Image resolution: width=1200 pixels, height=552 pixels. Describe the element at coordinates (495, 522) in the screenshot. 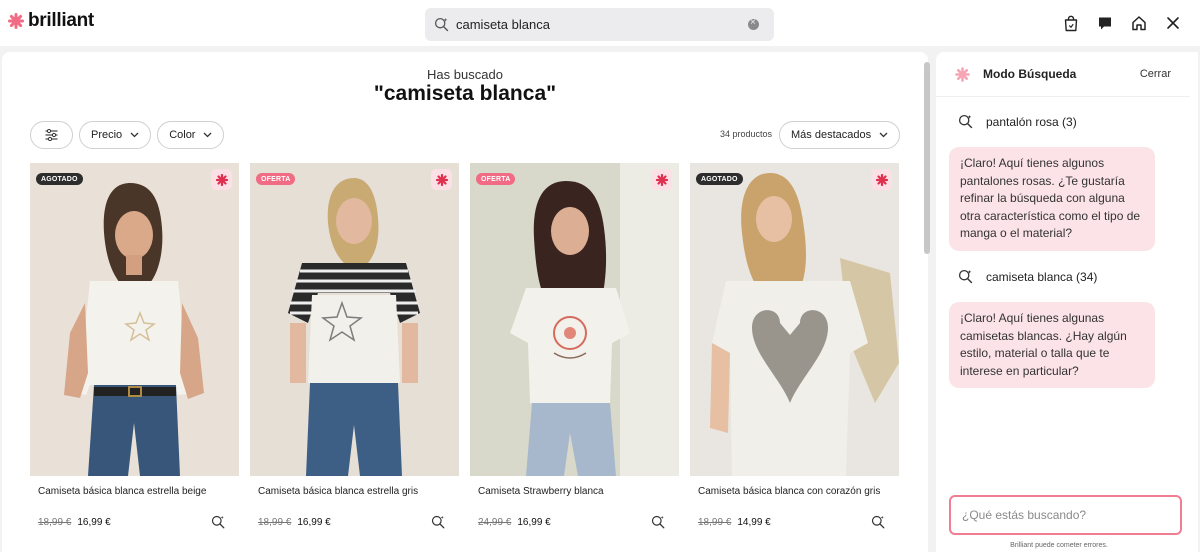

I see `old-price: 24,99 €` at that location.